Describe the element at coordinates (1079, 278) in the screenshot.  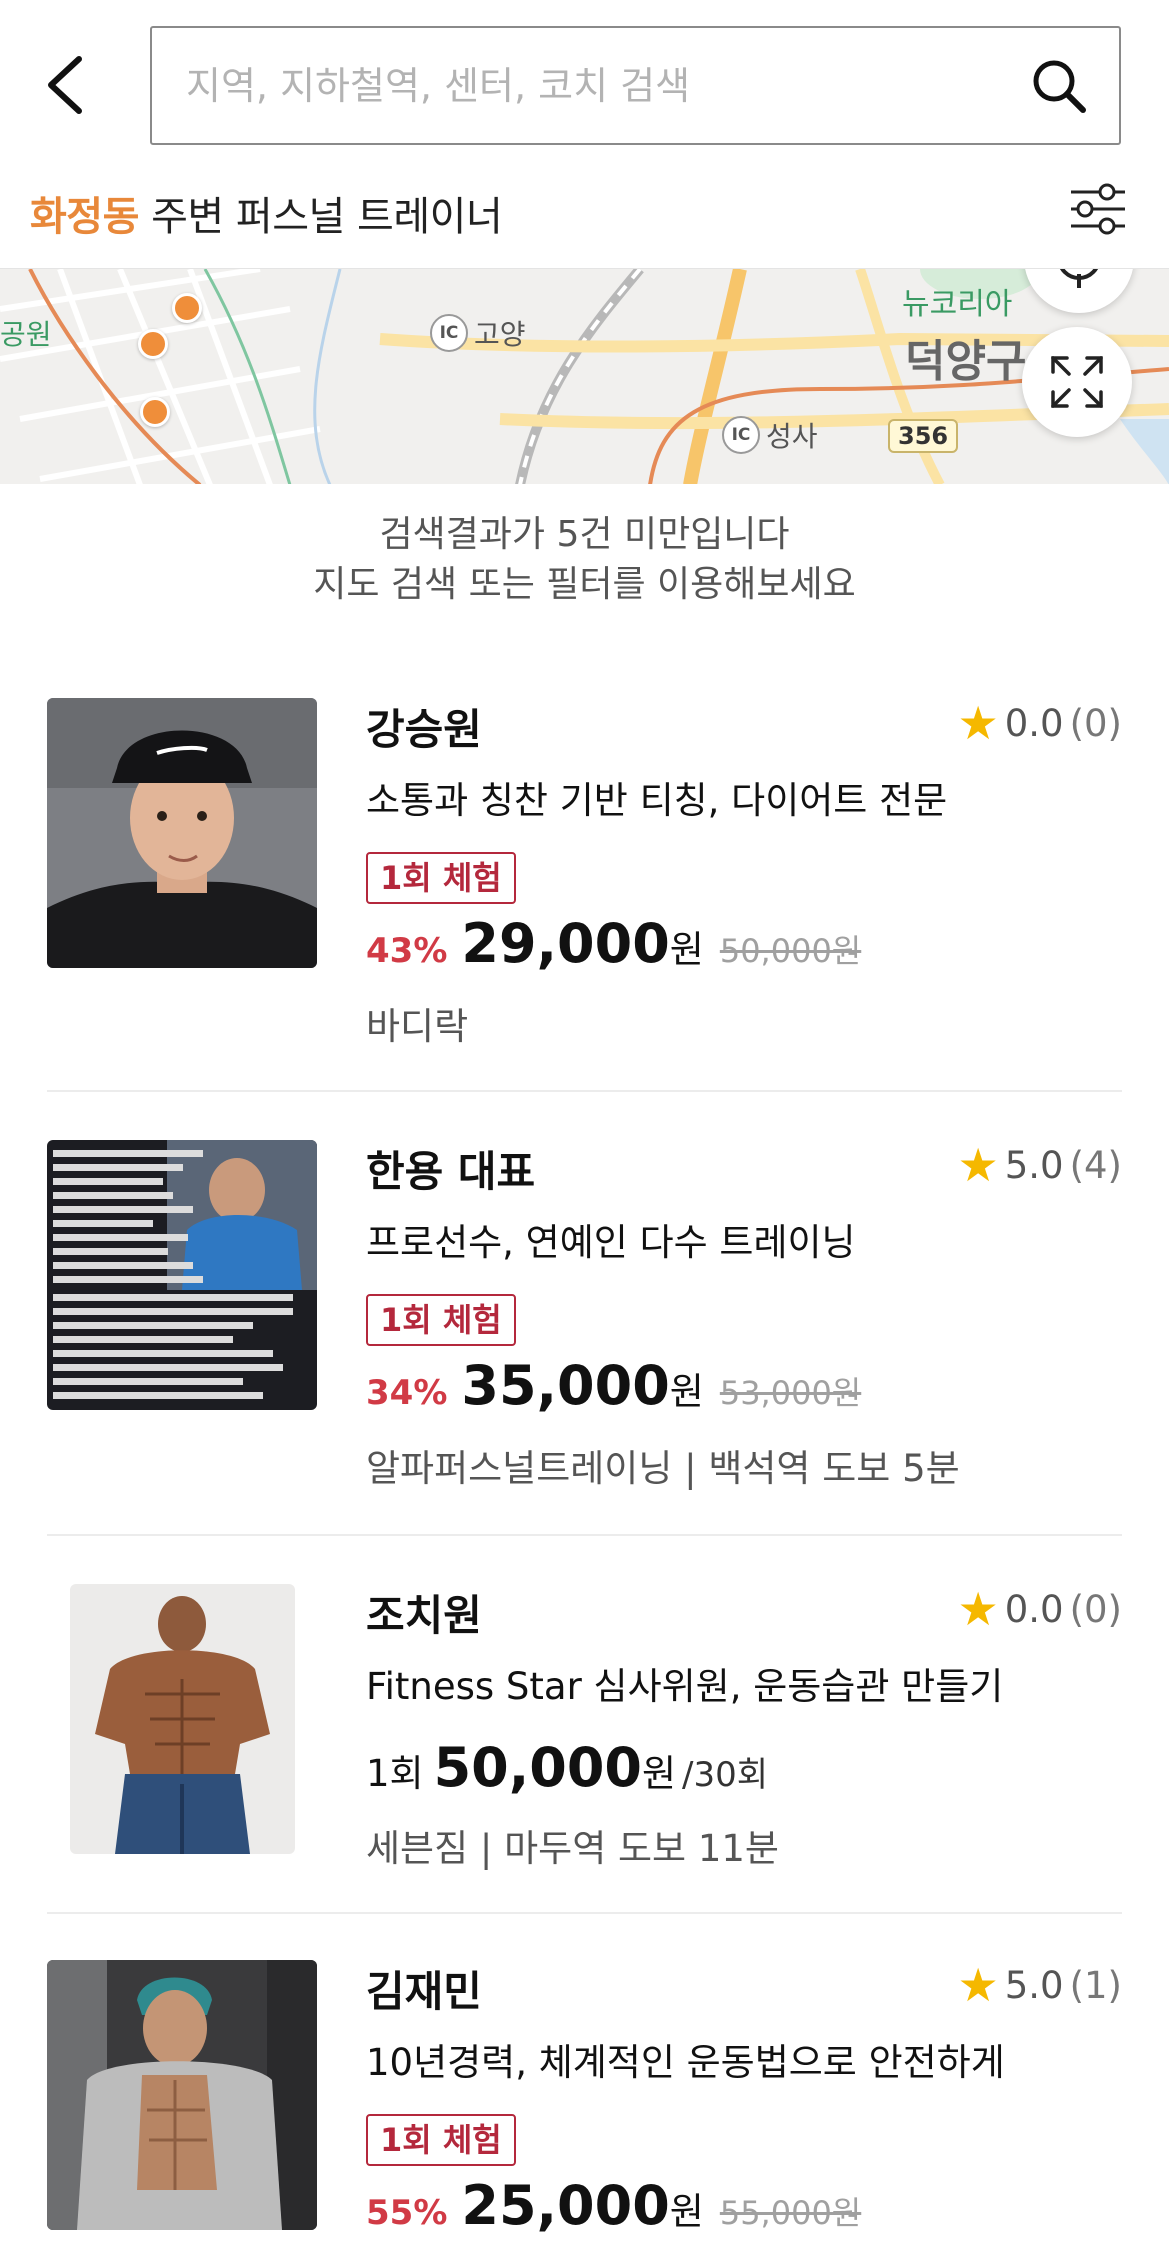
I see `locate-icon` at that location.